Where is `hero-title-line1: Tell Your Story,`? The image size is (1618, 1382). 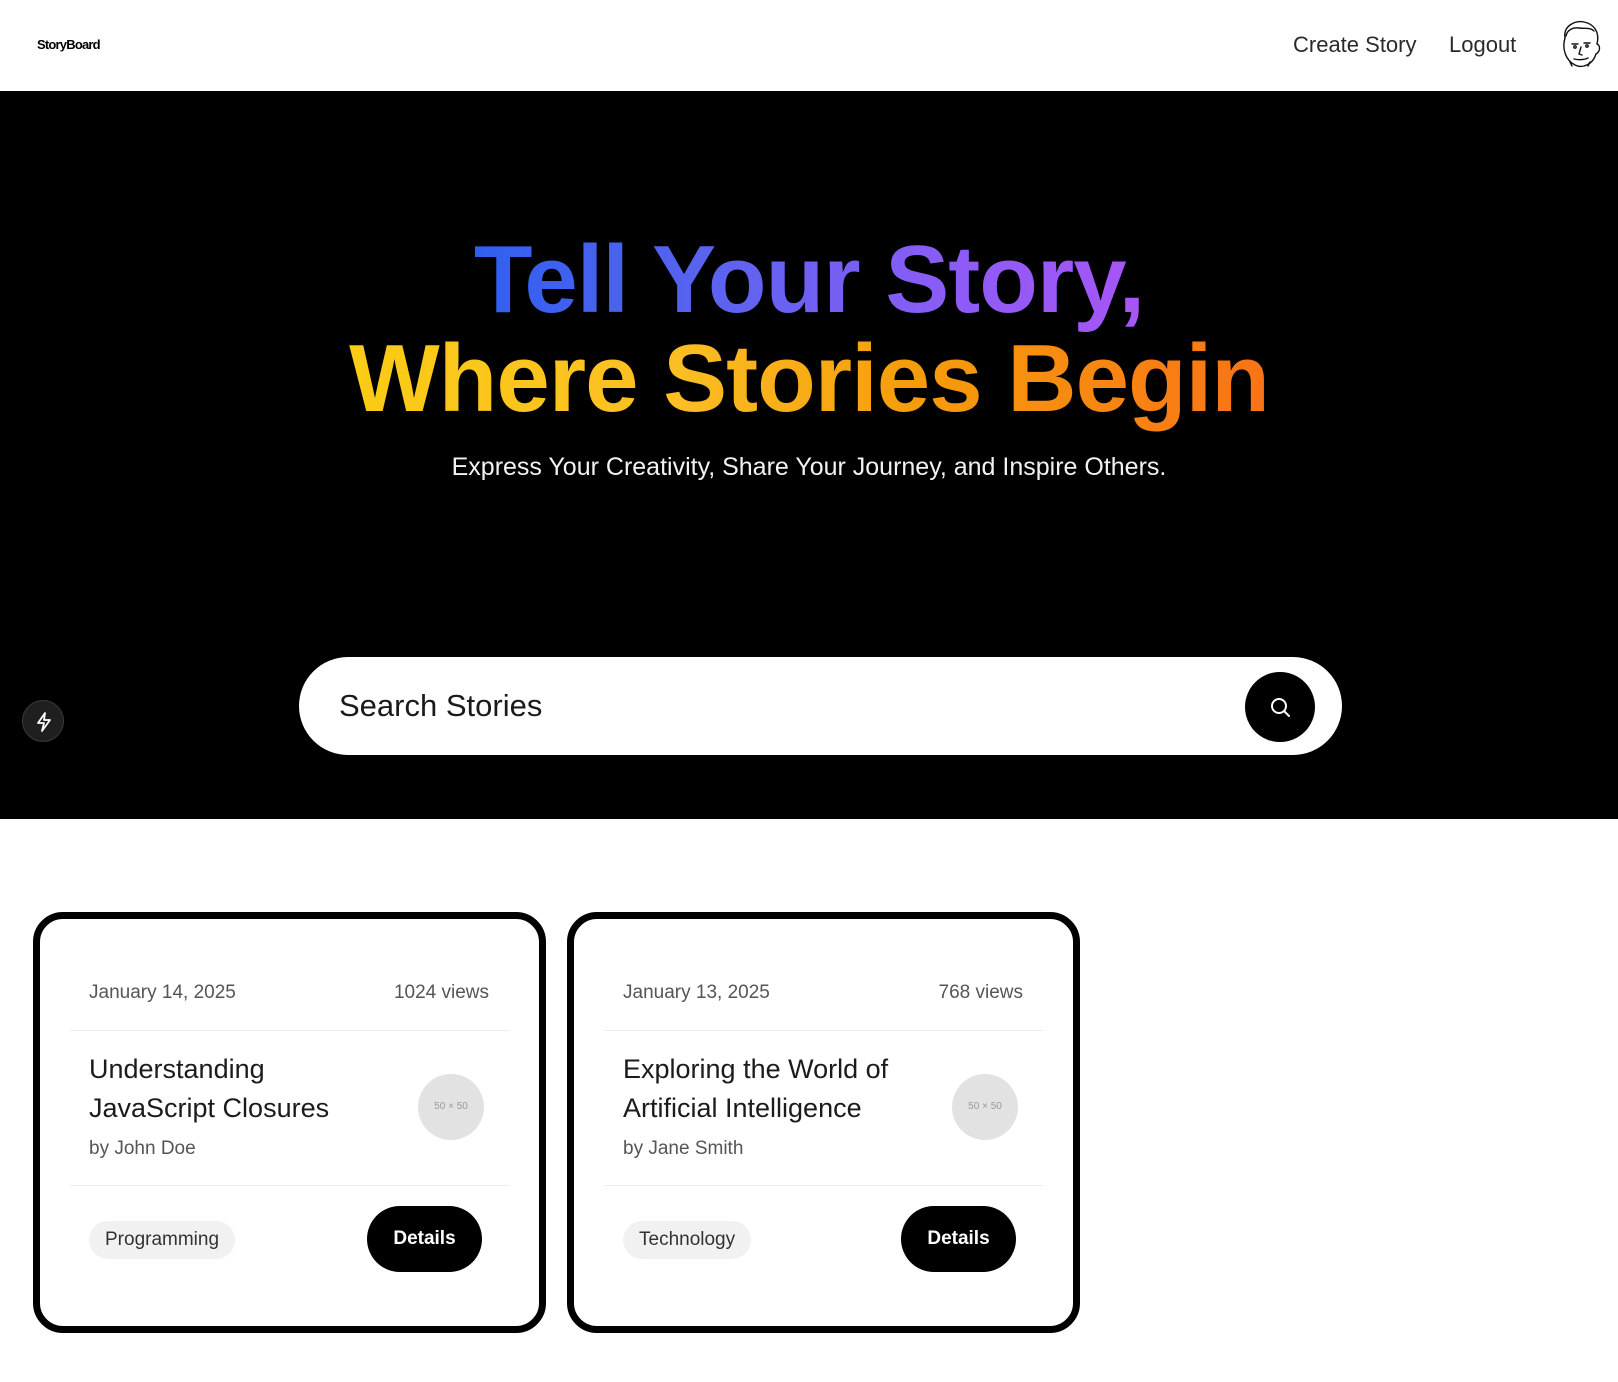
hero-title-line1: Tell Your Story, is located at coordinates (809, 280).